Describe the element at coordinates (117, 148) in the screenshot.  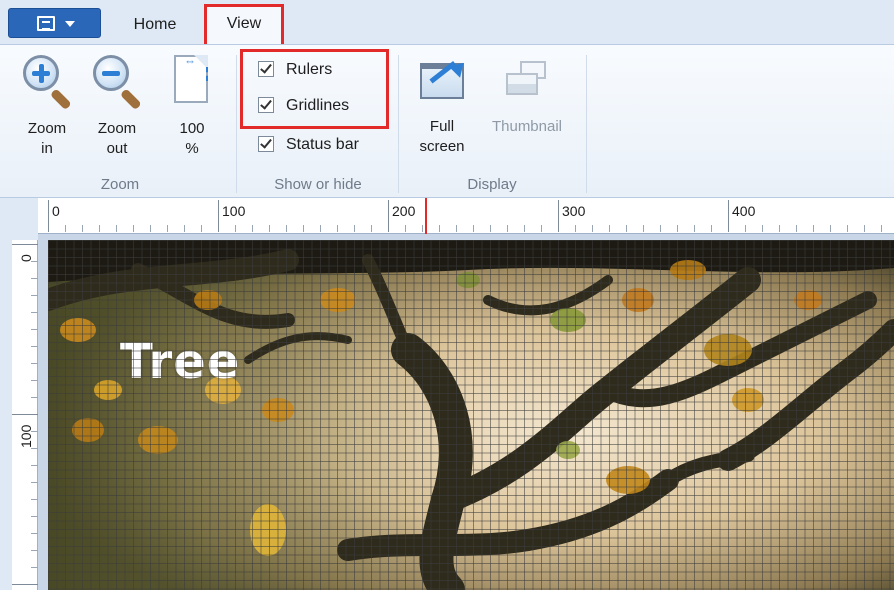
I see `zoom-out-label-line2: out` at that location.